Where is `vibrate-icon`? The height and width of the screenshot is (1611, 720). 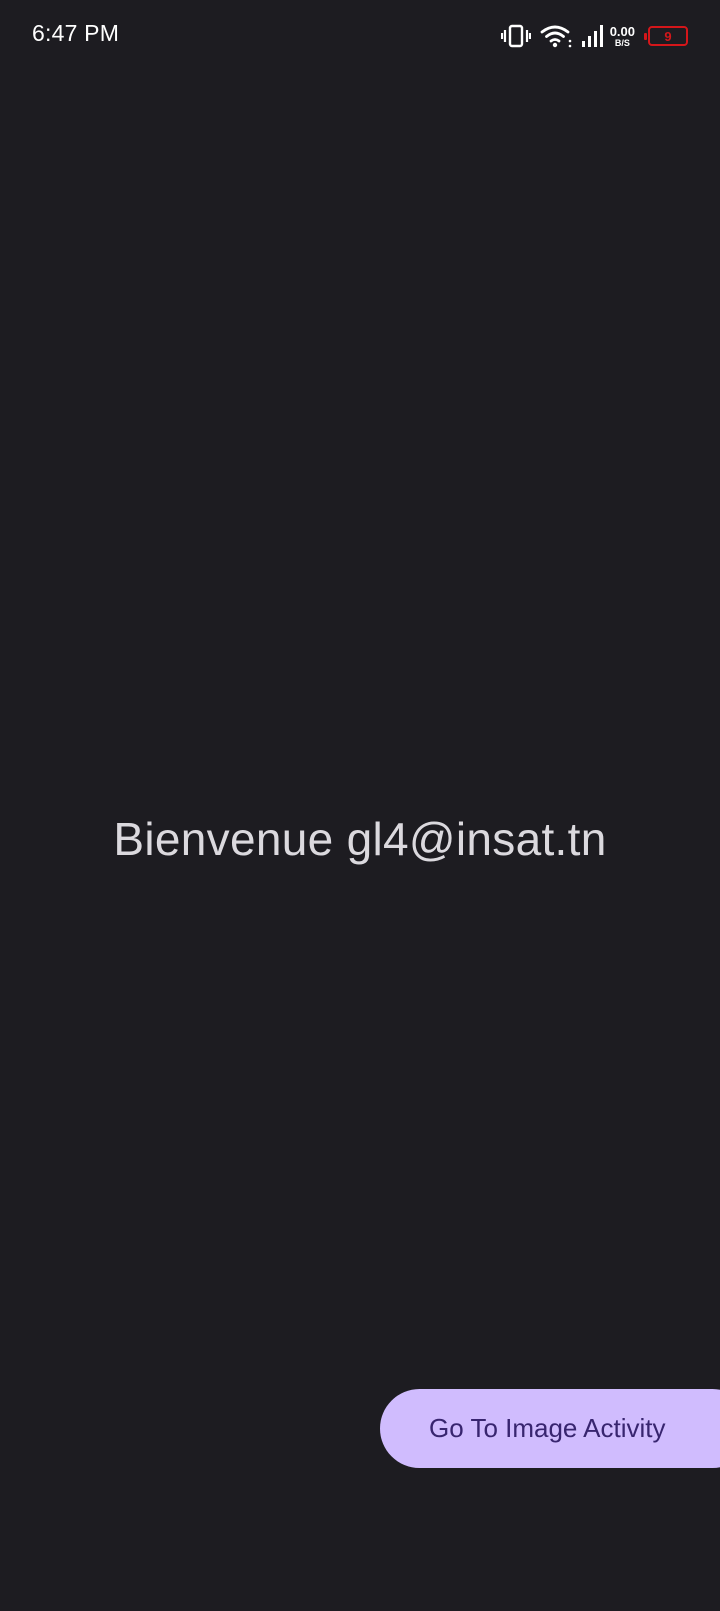
vibrate-icon is located at coordinates (515, 36).